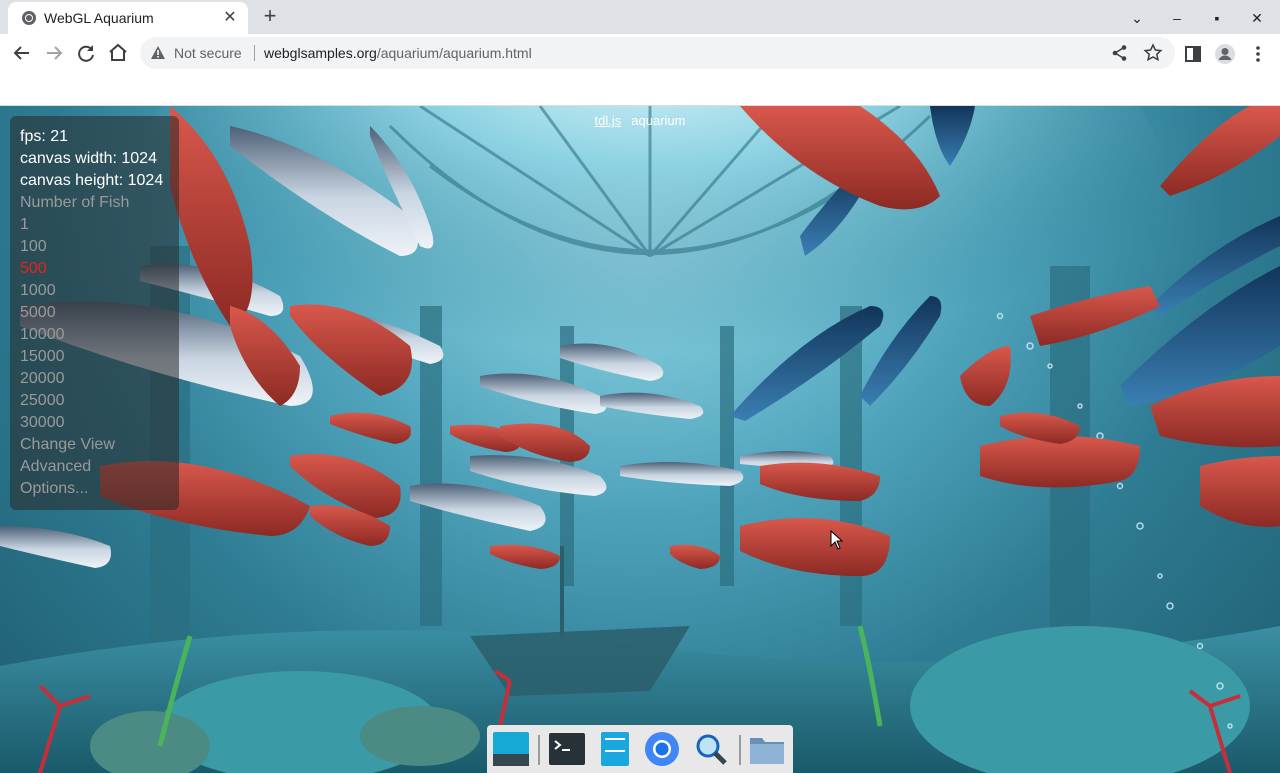 The image size is (1280, 773). What do you see at coordinates (67, 445) in the screenshot?
I see `change-view-option: Change View` at bounding box center [67, 445].